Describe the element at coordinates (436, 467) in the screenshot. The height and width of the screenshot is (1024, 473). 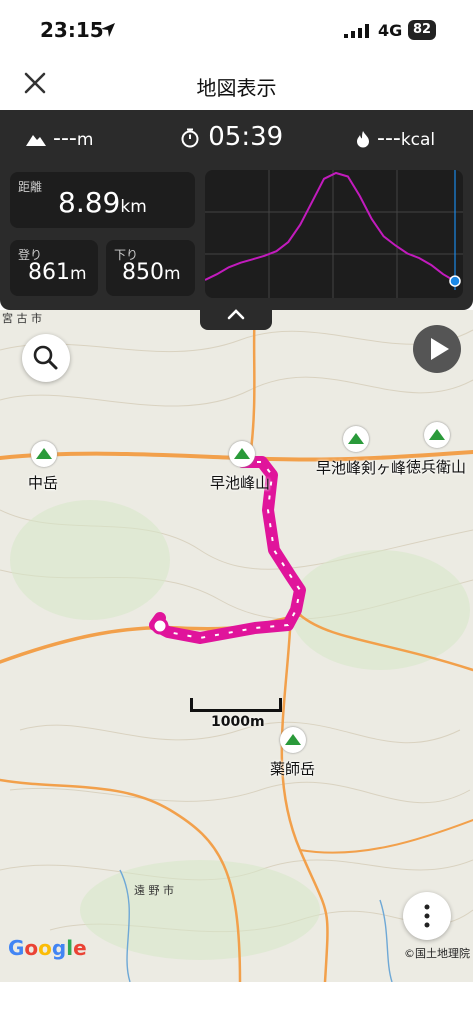
I see `label-tokuhyoe: 徳兵衛山` at that location.